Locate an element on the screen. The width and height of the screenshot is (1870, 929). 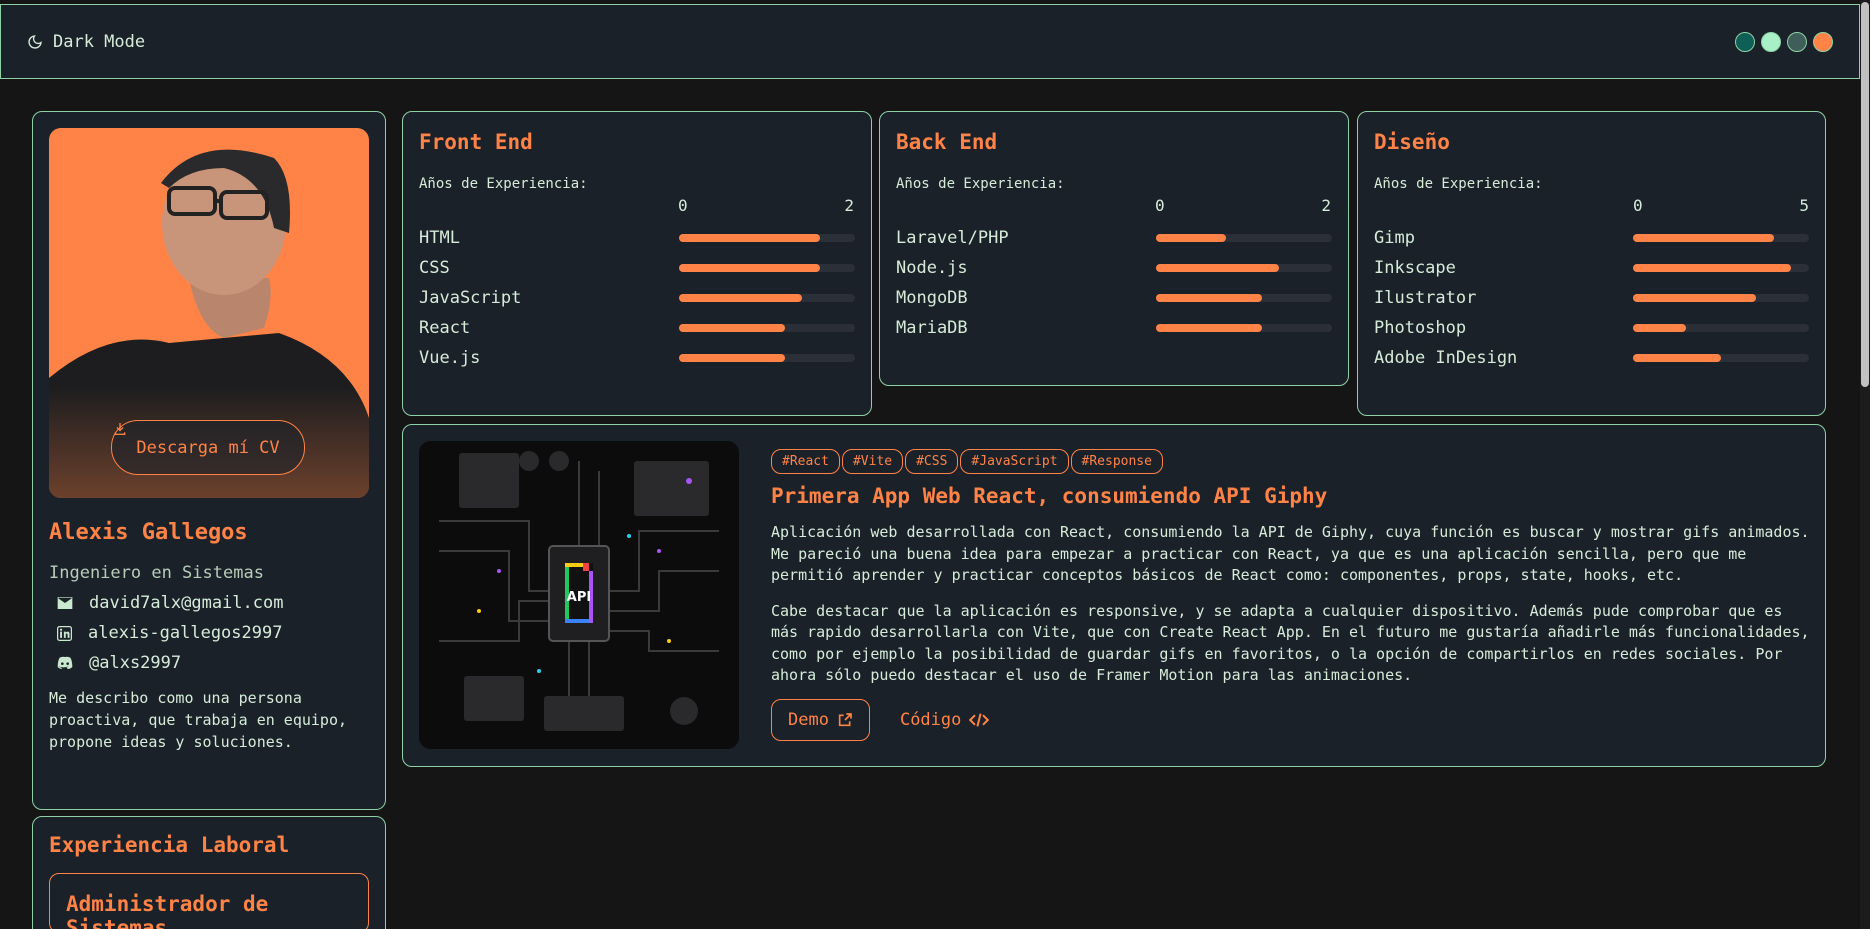
skill-row: Laravel/PHP is located at coordinates (1114, 238).